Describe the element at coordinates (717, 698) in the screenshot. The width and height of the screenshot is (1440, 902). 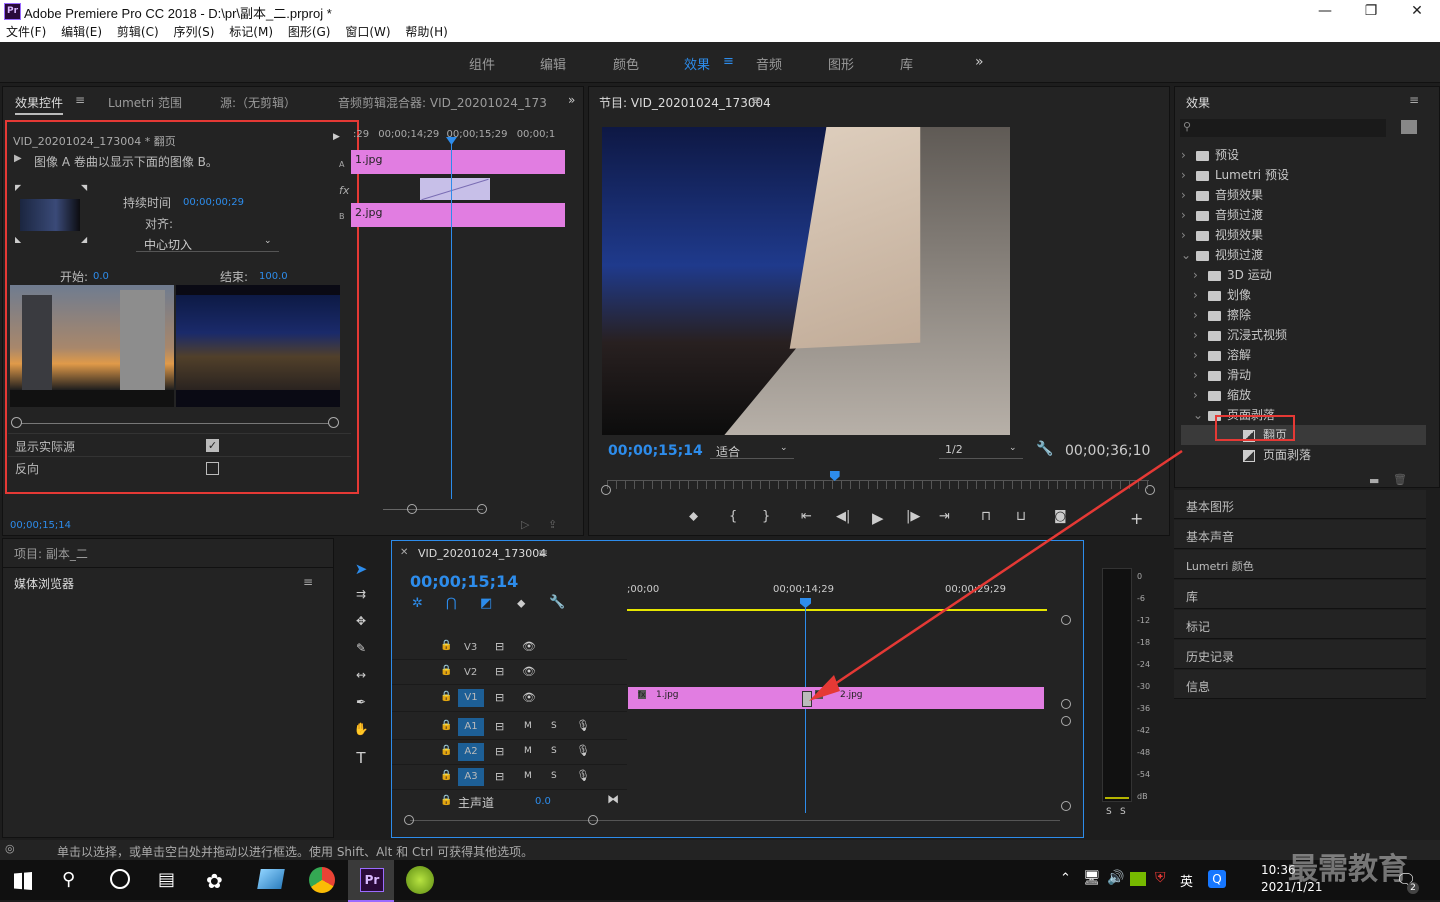
I see `timeline-clip-1: fx 1.jpg` at that location.